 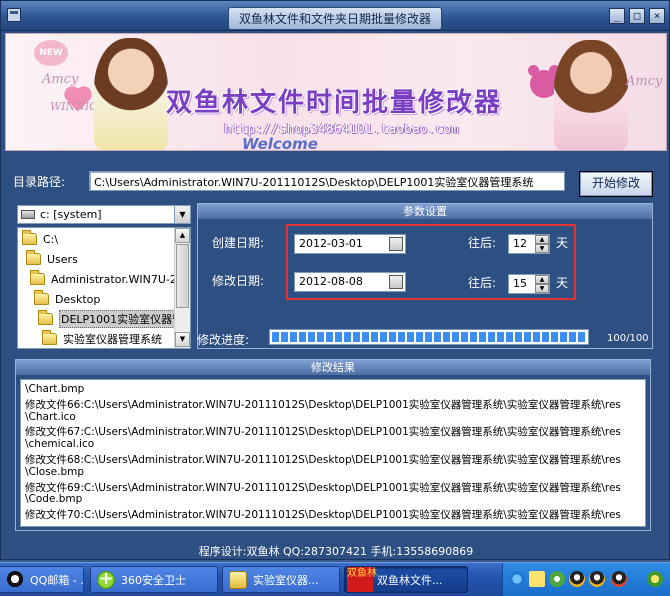 I want to click on drive-select: c: [system] ▼, so click(x=104, y=214).